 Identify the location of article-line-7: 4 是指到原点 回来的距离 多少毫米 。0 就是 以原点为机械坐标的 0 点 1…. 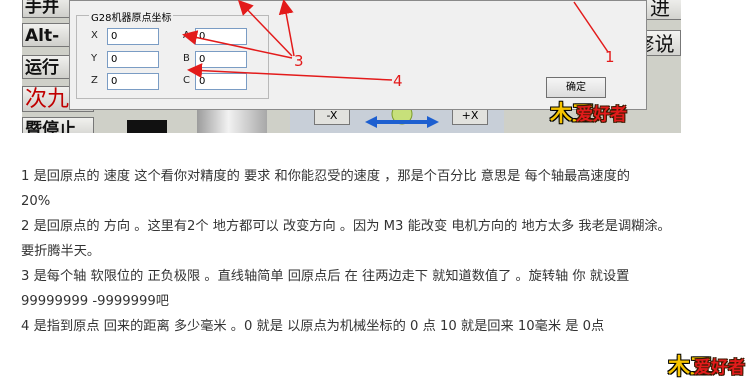
(313, 326).